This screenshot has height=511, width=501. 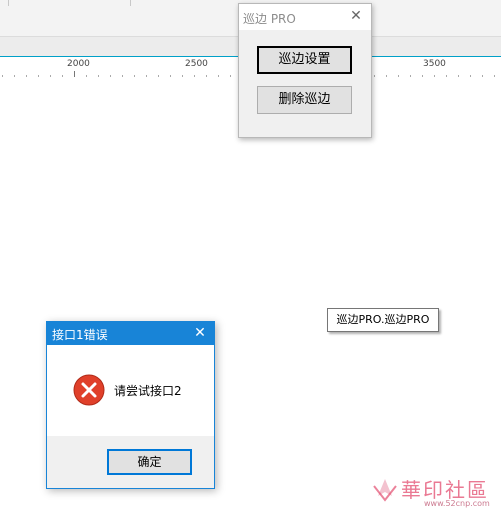 I want to click on ruler-label: 2500, so click(x=196, y=64).